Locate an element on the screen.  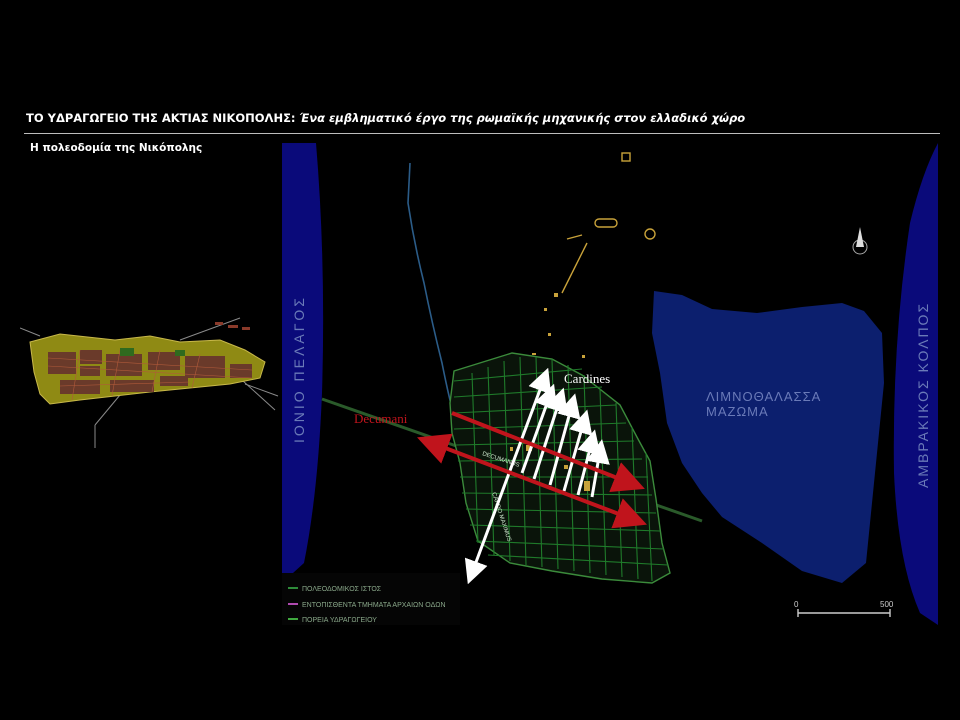
title-main: ΤΟ ΥΔΡΑΓΩΓΕΙΟ ΤΗΣ ΑΚΤΙΑΣ ΝΙΚΟΠΟΛΗΣ: is located at coordinates (163, 118).